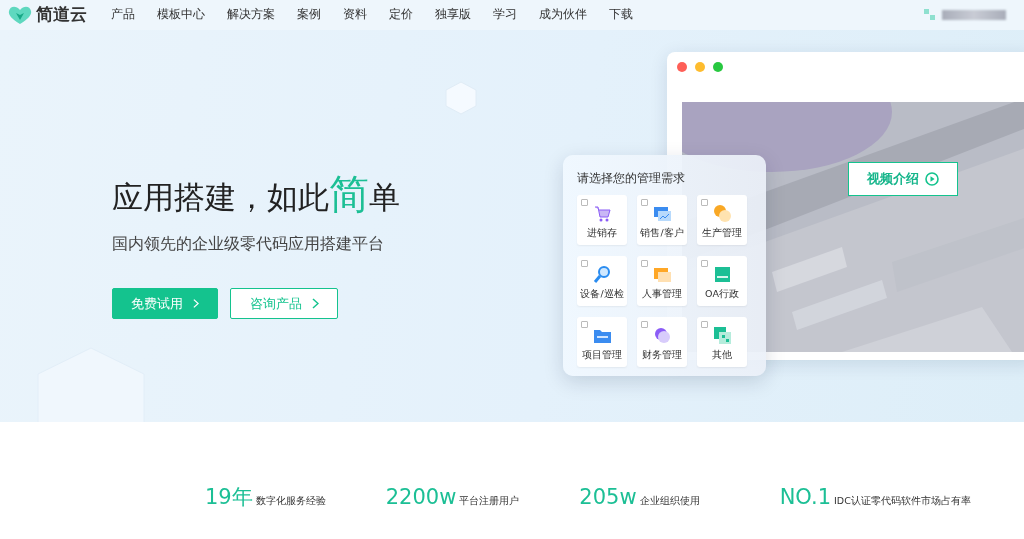 This screenshot has height=539, width=1024. I want to click on option-label: 生产管理, so click(722, 232).